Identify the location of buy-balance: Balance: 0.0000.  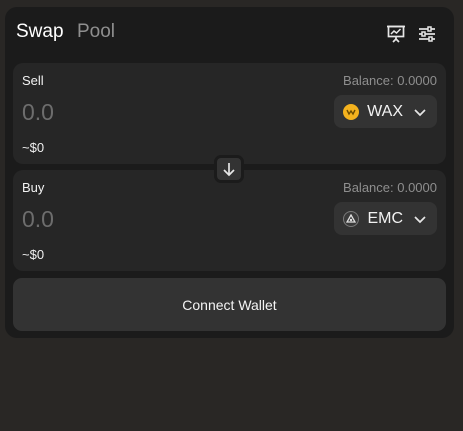
(390, 187).